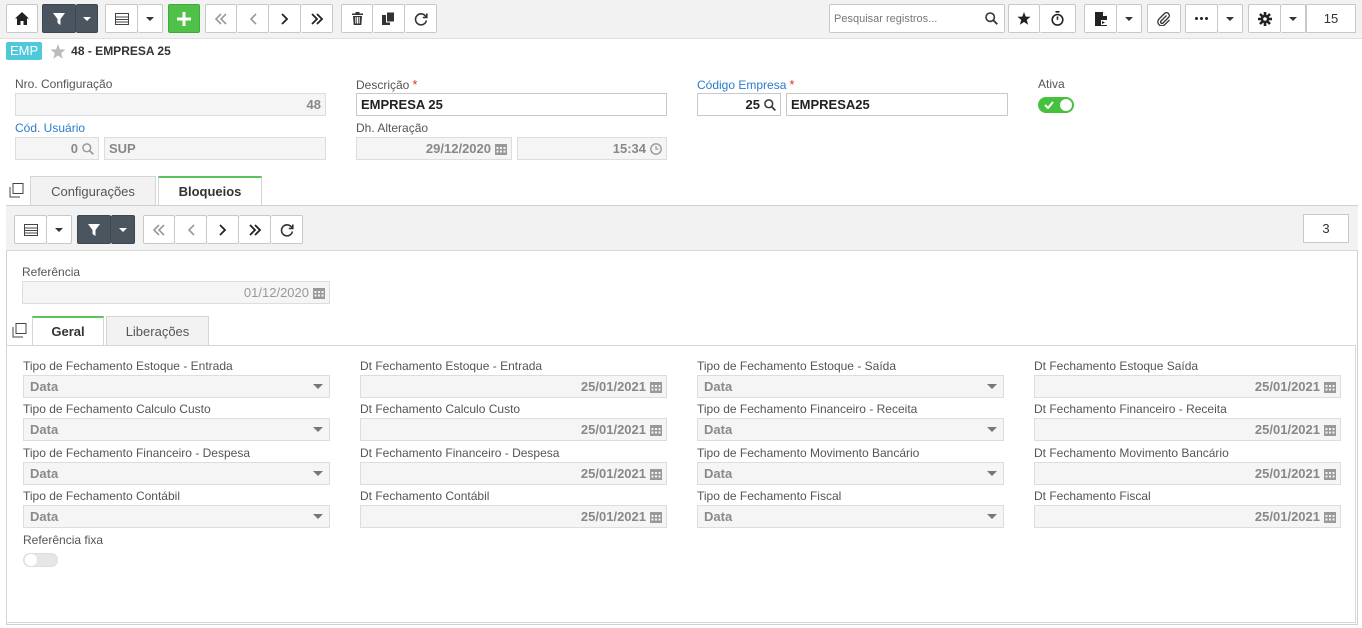 Image resolution: width=1362 pixels, height=628 pixels. I want to click on nro-config-field: 48, so click(170, 104).